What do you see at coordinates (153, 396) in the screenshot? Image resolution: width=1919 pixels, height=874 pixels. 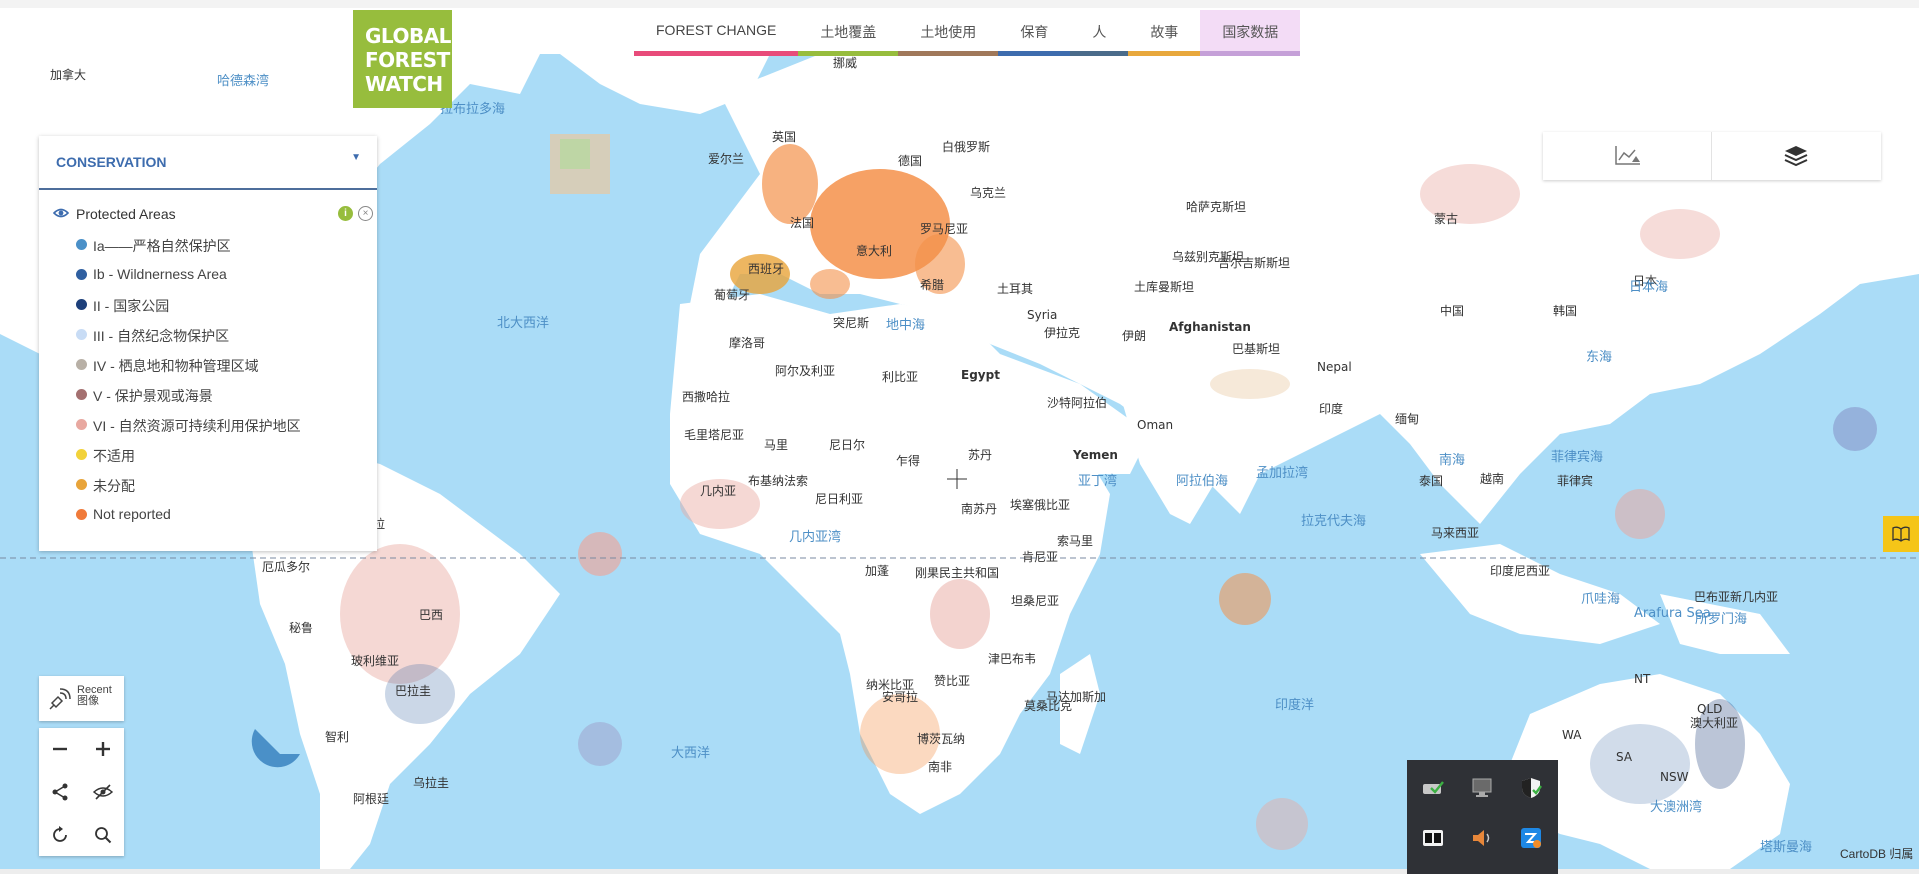 I see `legend-item-label: V - 保护景观或海景` at bounding box center [153, 396].